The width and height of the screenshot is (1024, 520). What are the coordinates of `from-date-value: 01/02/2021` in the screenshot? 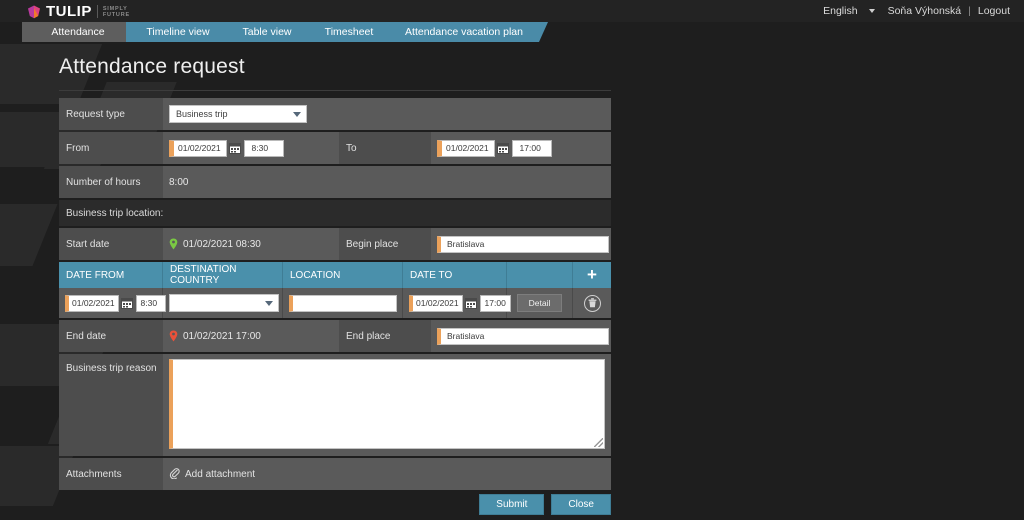 It's located at (199, 148).